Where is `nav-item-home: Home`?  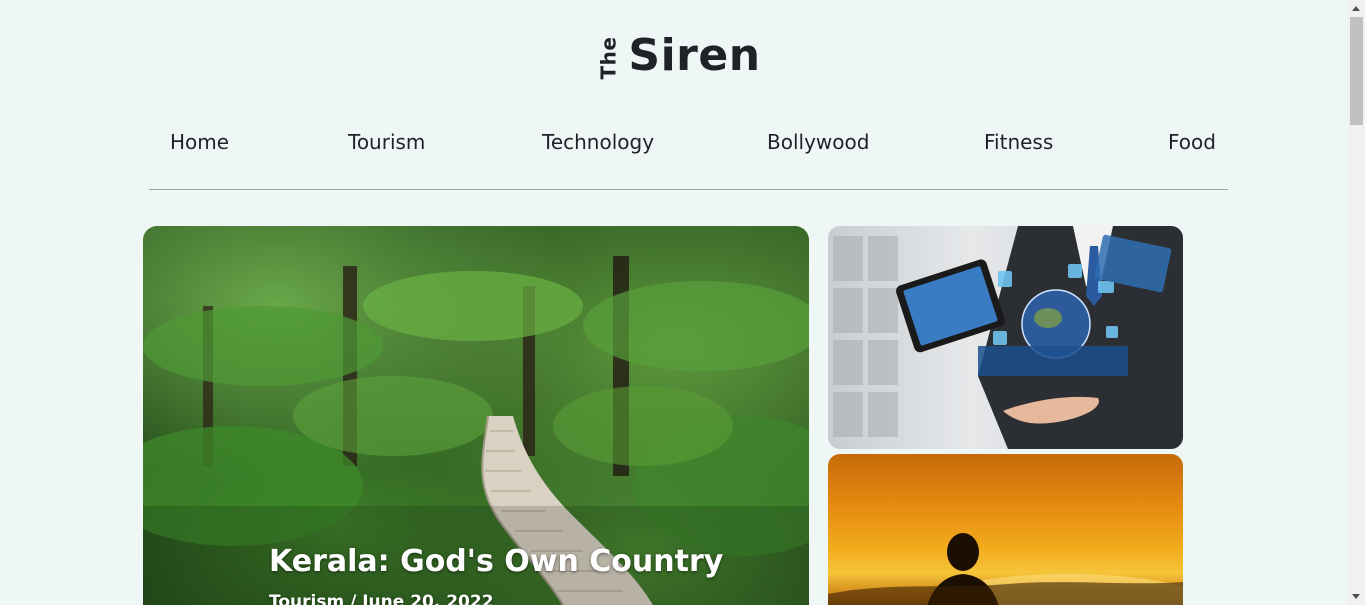 nav-item-home: Home is located at coordinates (199, 142).